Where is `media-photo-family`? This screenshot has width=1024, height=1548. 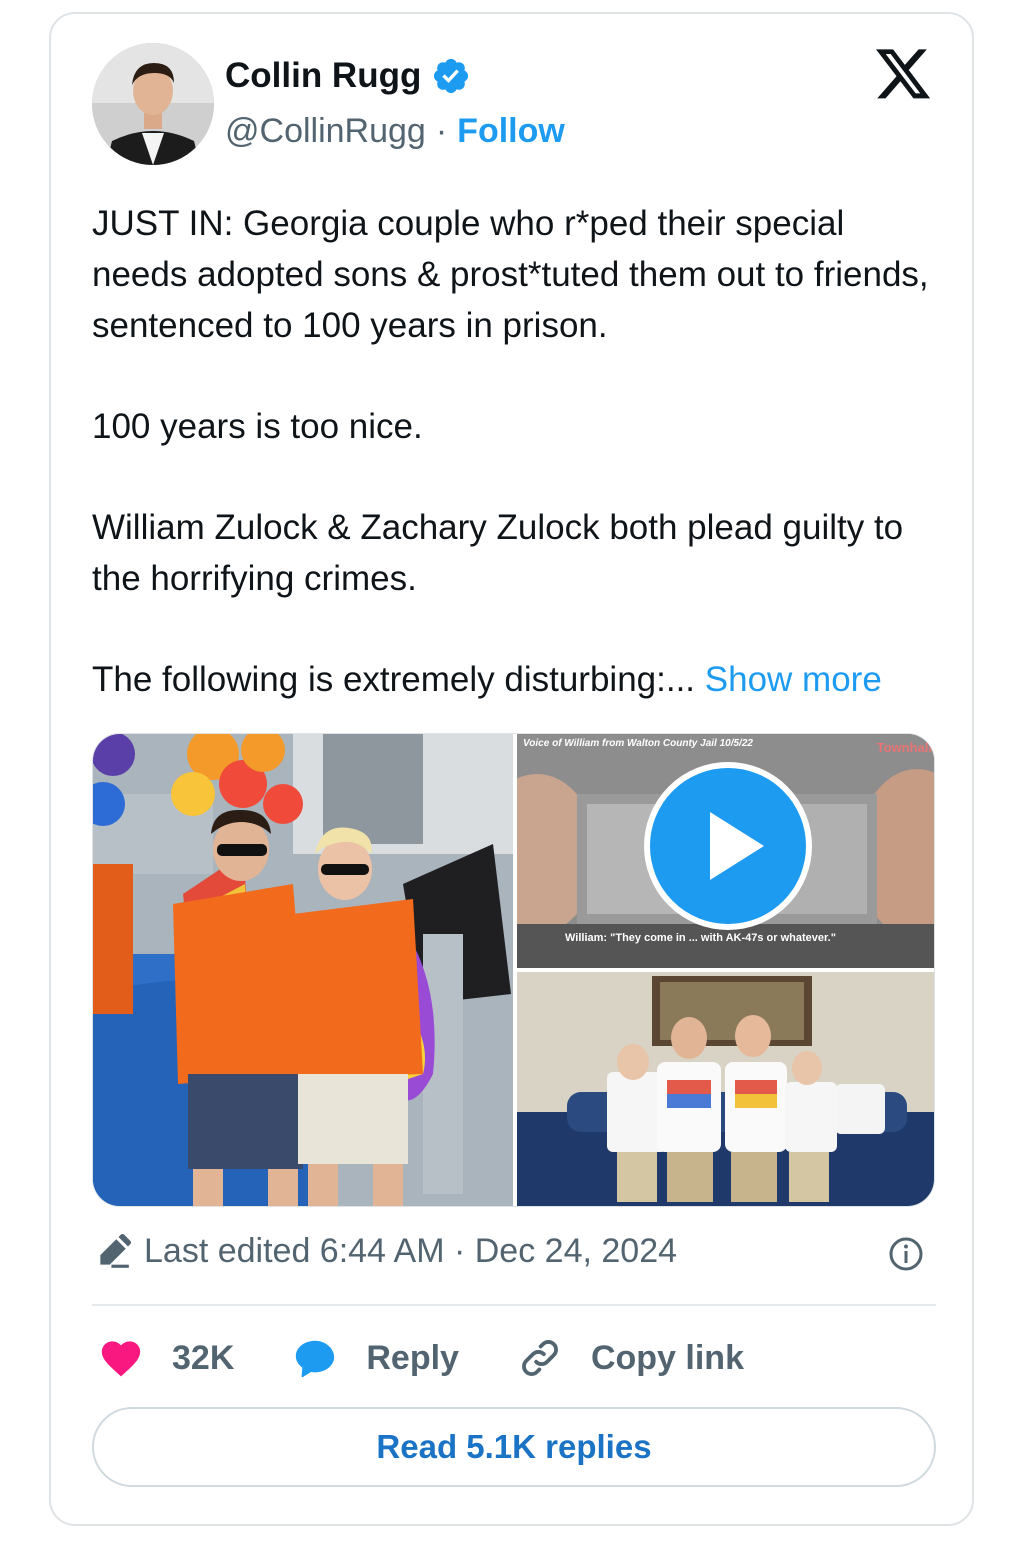 media-photo-family is located at coordinates (725, 1089).